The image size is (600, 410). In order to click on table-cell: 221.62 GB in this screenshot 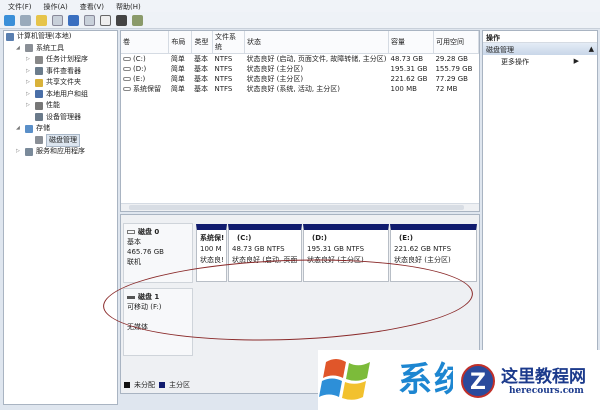, I will do `click(411, 79)`.